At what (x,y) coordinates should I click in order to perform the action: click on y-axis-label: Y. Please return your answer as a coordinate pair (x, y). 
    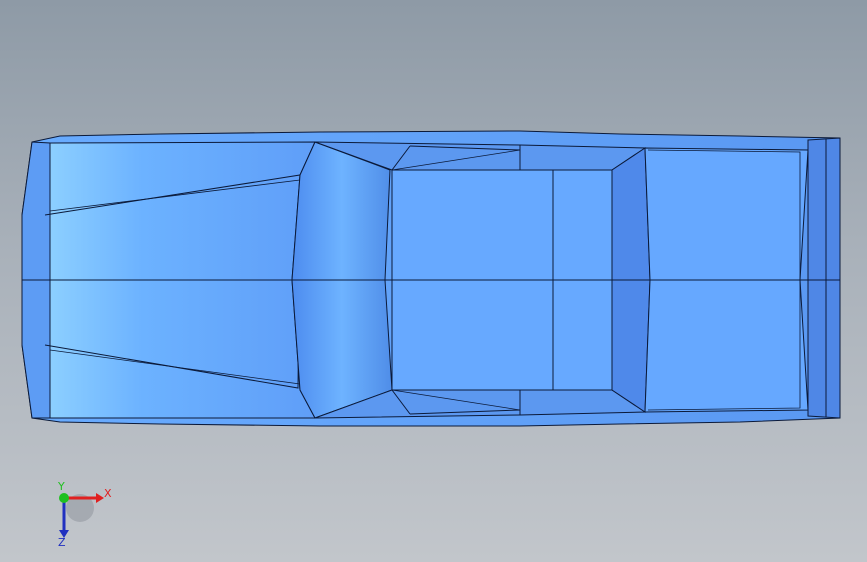
    Looking at the image, I should click on (61, 486).